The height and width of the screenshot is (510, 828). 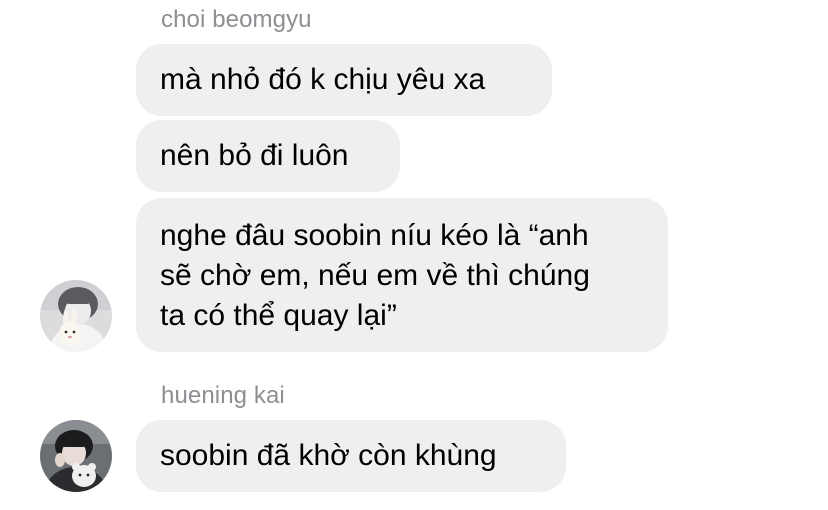 I want to click on person-with-bunny-plush-avatar-icon, so click(x=76, y=316).